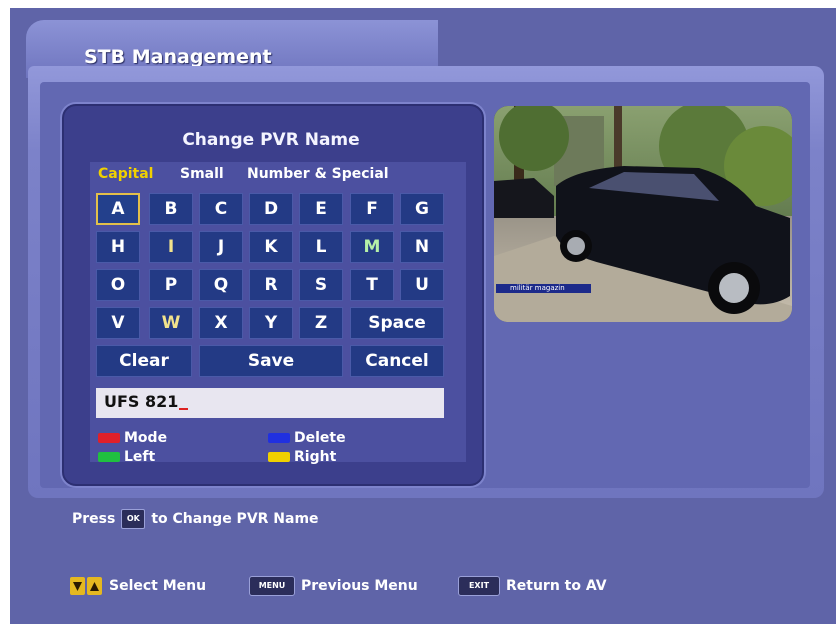 The image size is (840, 628). Describe the element at coordinates (321, 323) in the screenshot. I see `key-z: Z` at that location.